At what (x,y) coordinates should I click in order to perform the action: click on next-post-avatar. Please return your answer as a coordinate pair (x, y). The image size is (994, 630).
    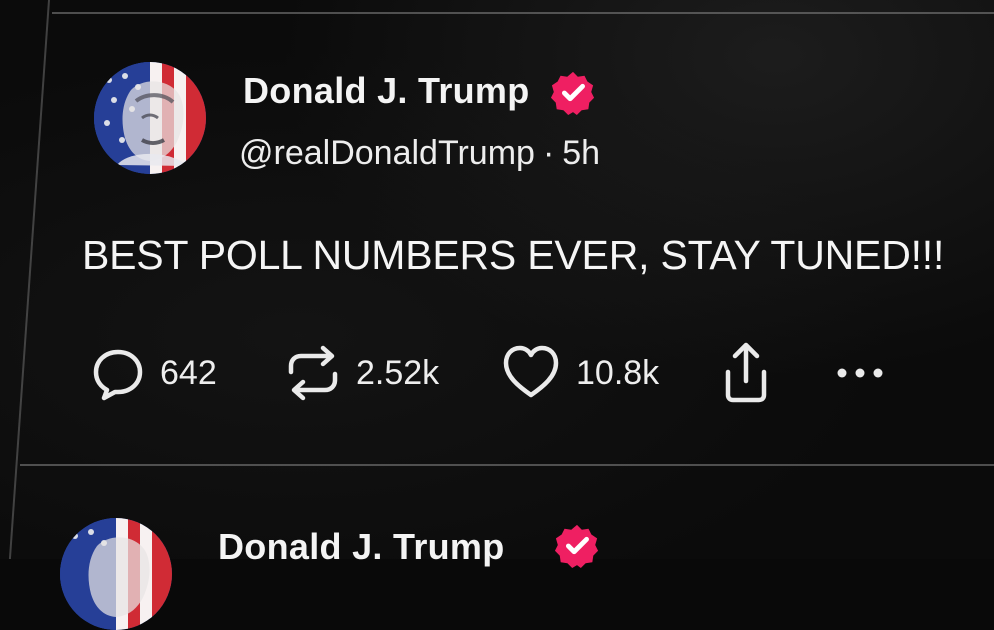
    Looking at the image, I should click on (116, 574).